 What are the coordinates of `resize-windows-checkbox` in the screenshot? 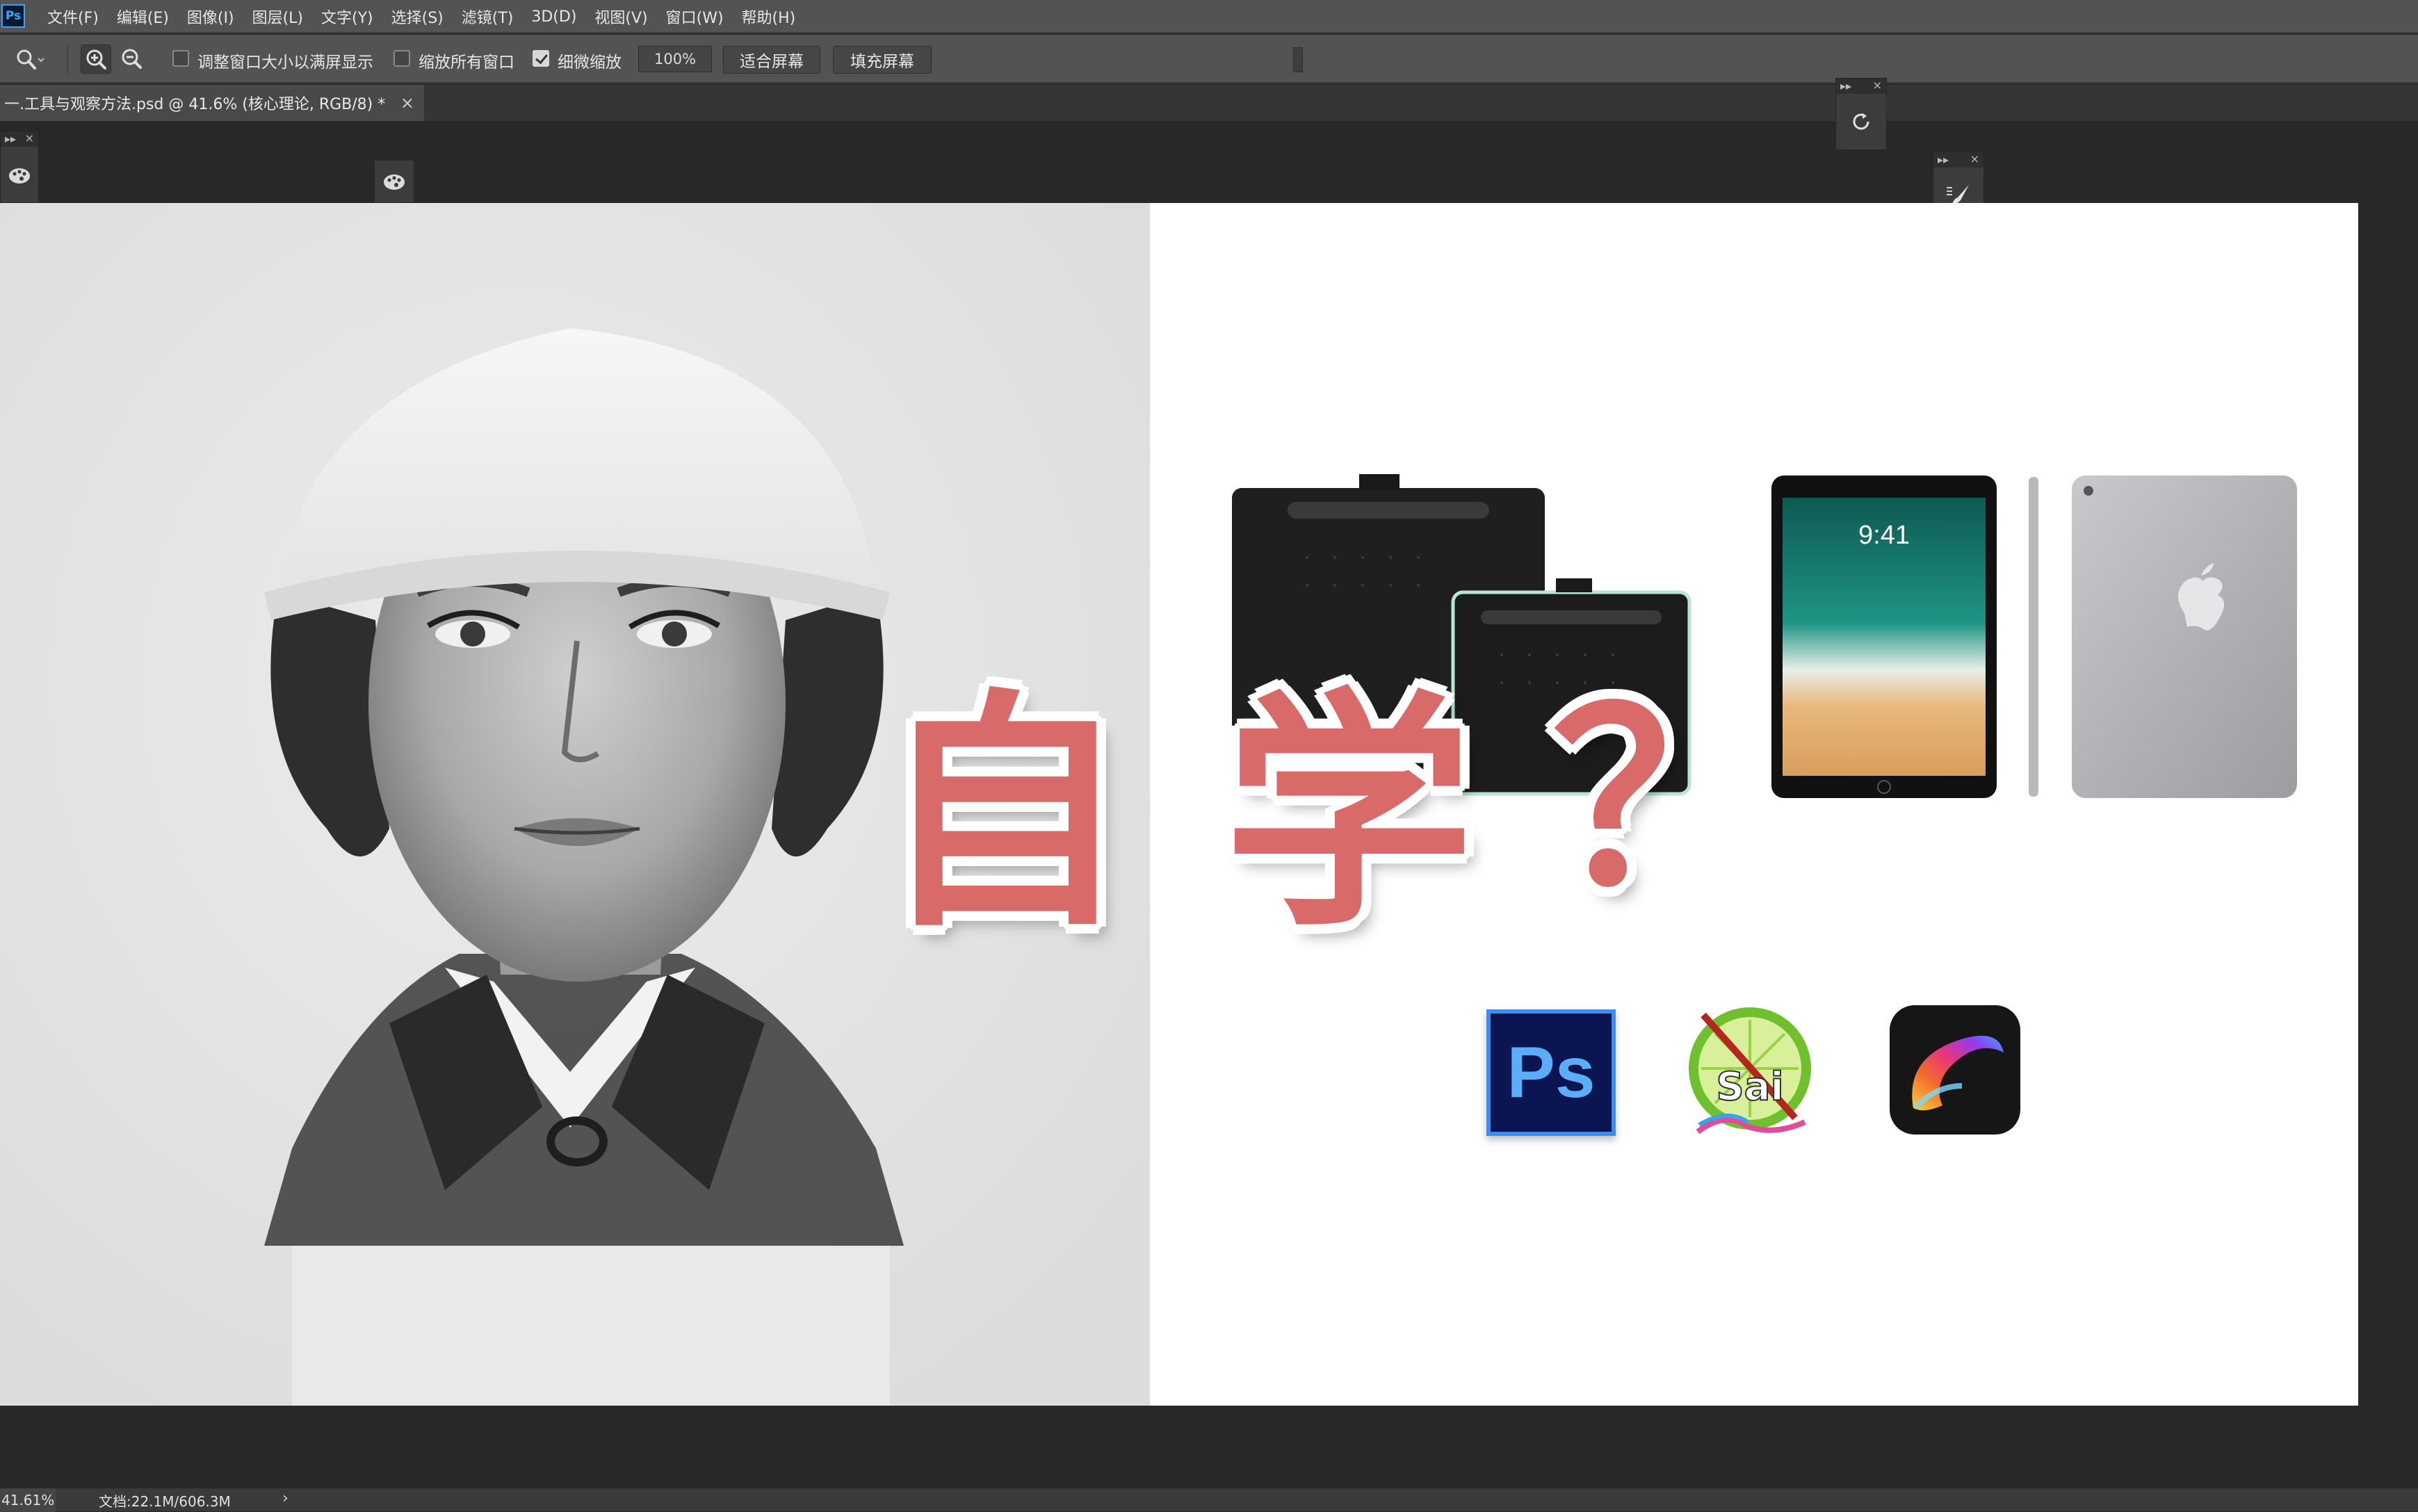 It's located at (180, 58).